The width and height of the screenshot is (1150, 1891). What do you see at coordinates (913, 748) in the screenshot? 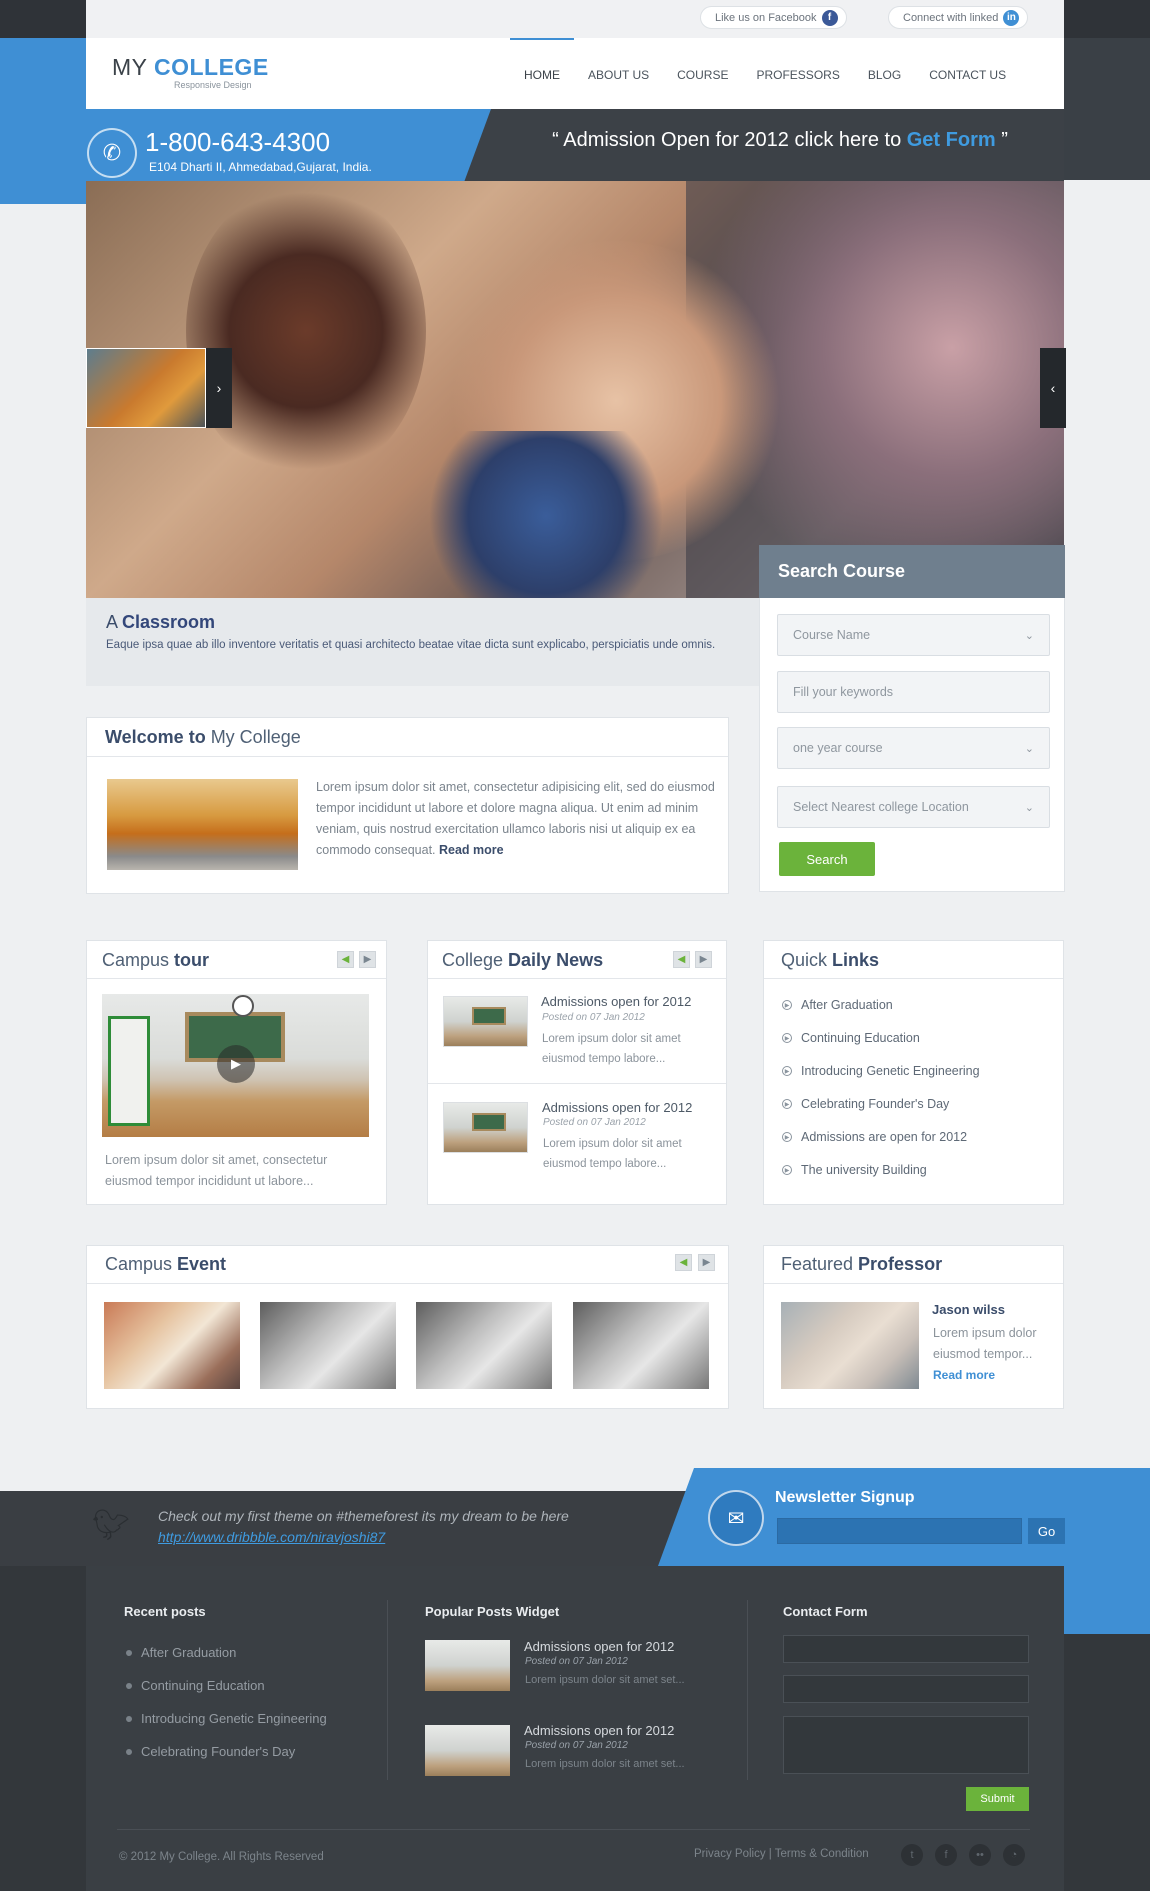
I see `duration-select: one year course ⌄` at bounding box center [913, 748].